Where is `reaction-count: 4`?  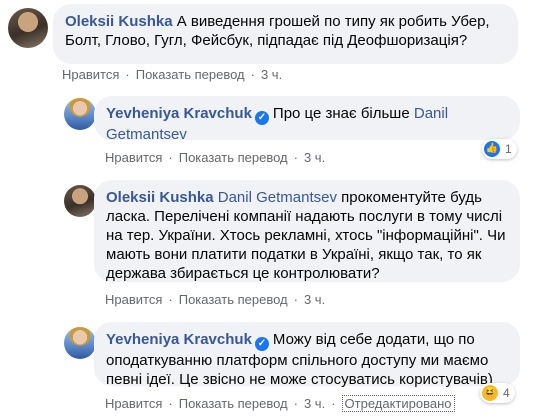 reaction-count: 4 is located at coordinates (506, 393).